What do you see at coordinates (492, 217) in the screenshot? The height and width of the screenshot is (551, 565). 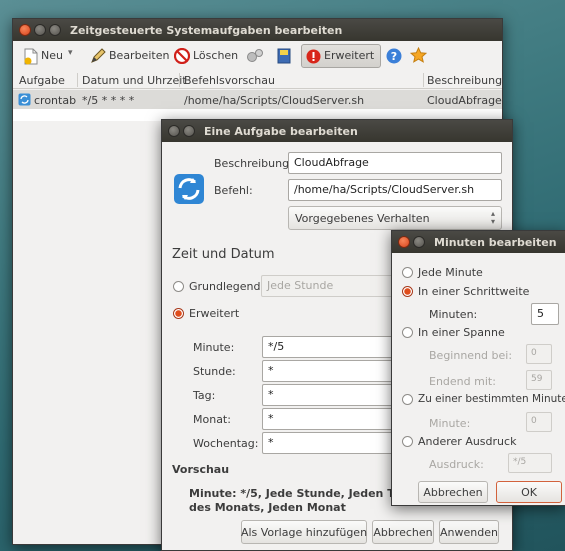 I see `spinner-icon: ▴ ▾` at bounding box center [492, 217].